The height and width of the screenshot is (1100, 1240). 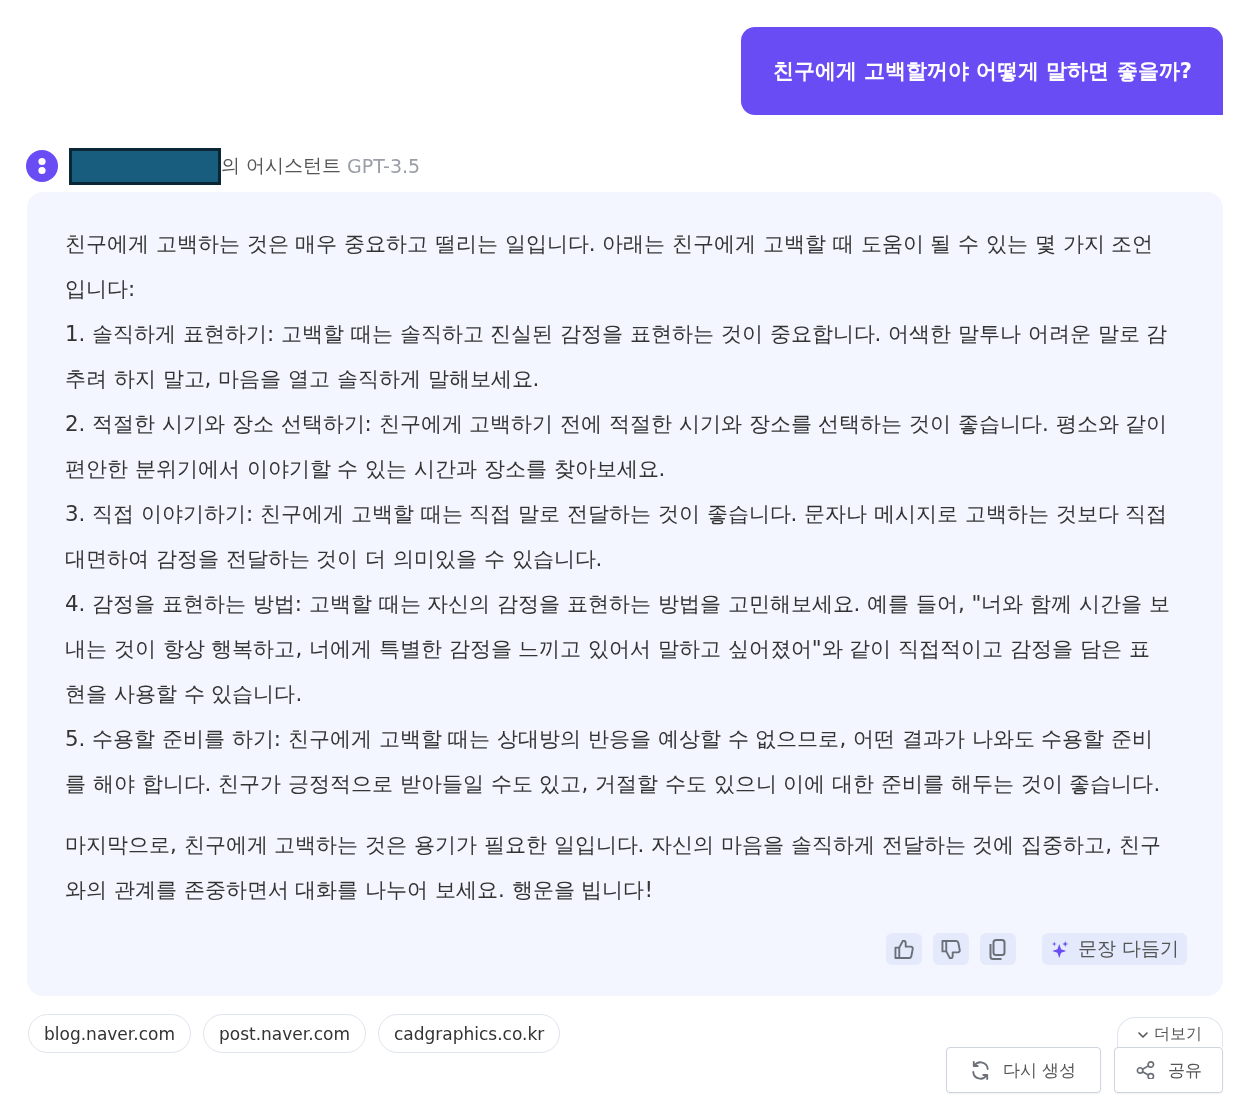 I want to click on copy-icon, so click(x=998, y=949).